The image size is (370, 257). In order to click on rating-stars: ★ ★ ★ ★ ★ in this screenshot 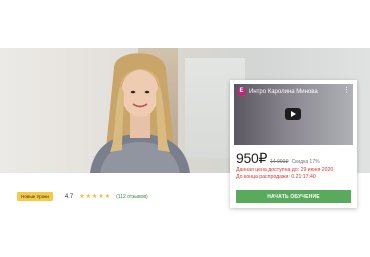, I will do `click(94, 197)`.